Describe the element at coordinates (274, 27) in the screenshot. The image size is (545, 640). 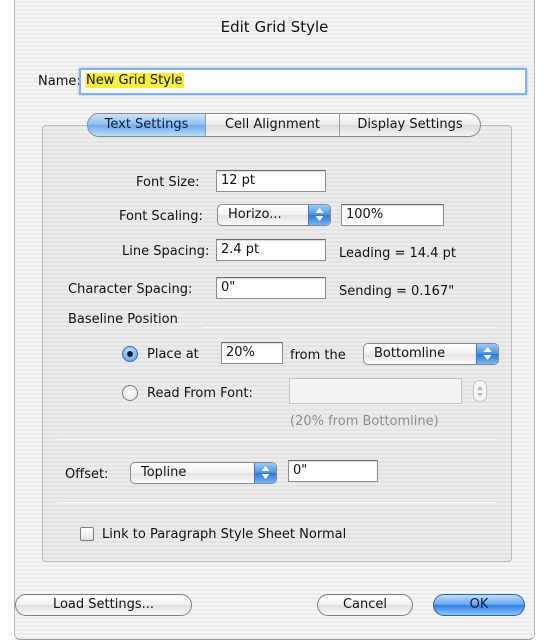
I see `dialog-title: Edit Grid Style` at that location.